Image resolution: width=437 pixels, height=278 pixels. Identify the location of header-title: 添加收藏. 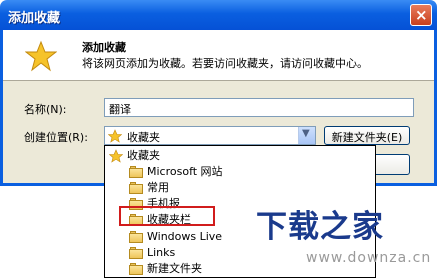
(104, 47).